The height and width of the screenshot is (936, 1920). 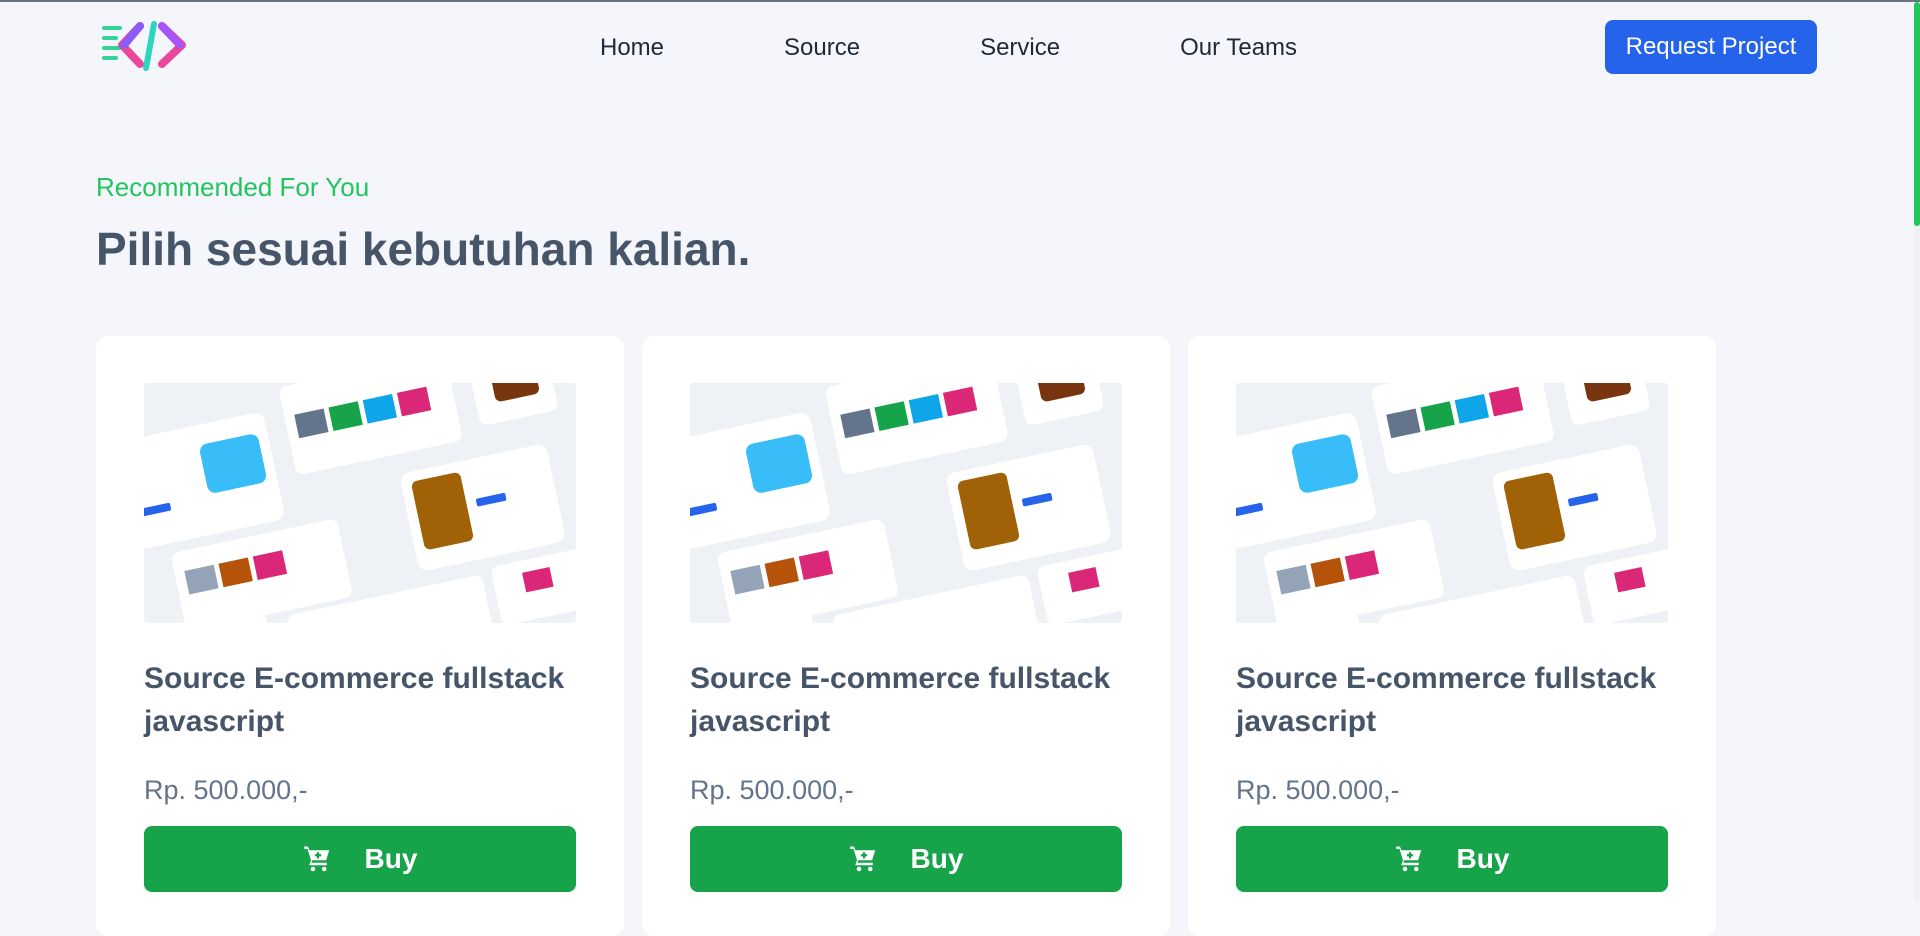 I want to click on scrollbar-thumb, so click(x=1917, y=114).